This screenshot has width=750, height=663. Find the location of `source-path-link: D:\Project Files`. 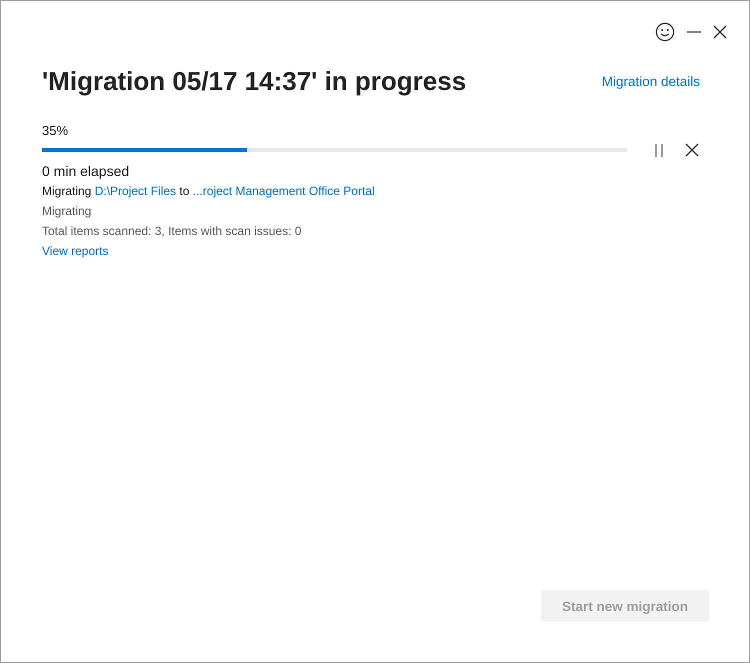

source-path-link: D:\Project Files is located at coordinates (135, 191).